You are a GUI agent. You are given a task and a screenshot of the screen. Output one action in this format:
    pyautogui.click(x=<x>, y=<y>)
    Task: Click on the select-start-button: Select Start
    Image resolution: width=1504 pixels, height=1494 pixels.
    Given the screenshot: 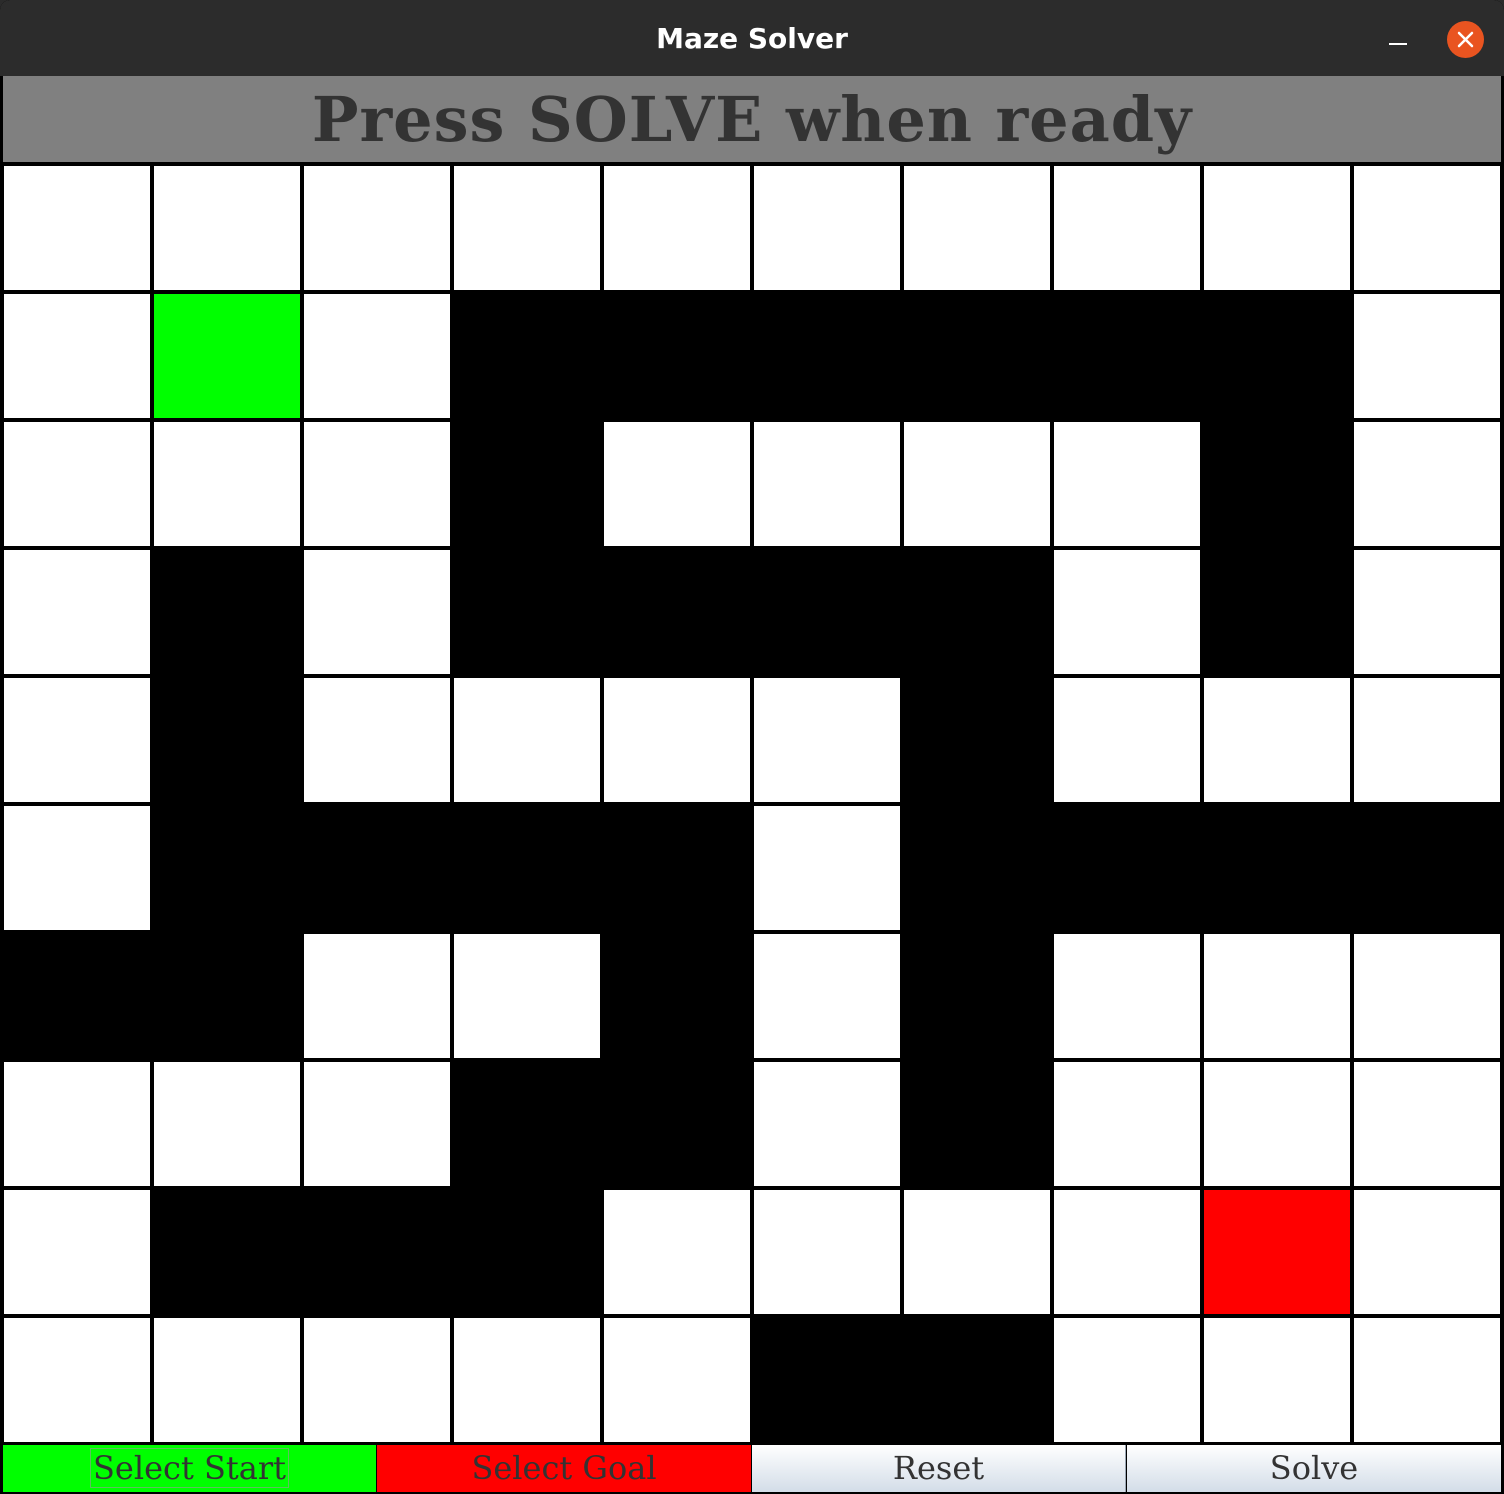 What is the action you would take?
    pyautogui.click(x=189, y=1468)
    